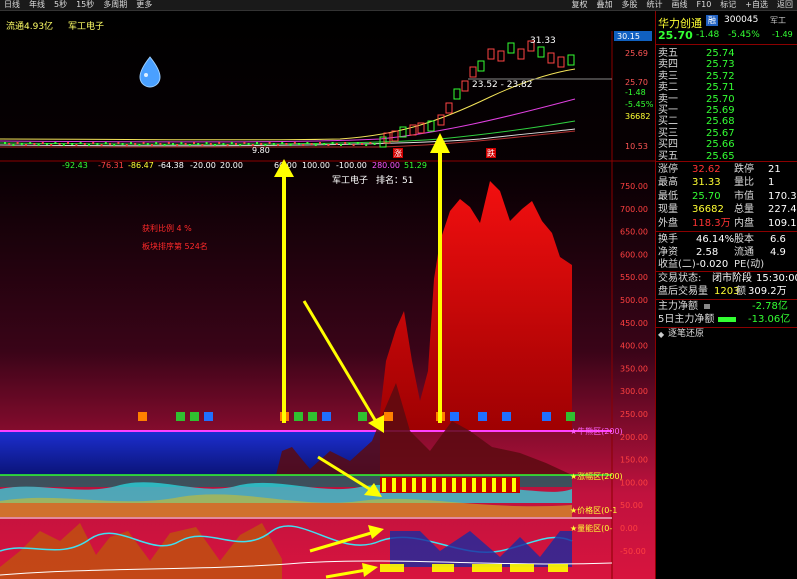 This screenshot has width=797, height=579. I want to click on toolbar-add-watch: +自选, so click(756, 5).